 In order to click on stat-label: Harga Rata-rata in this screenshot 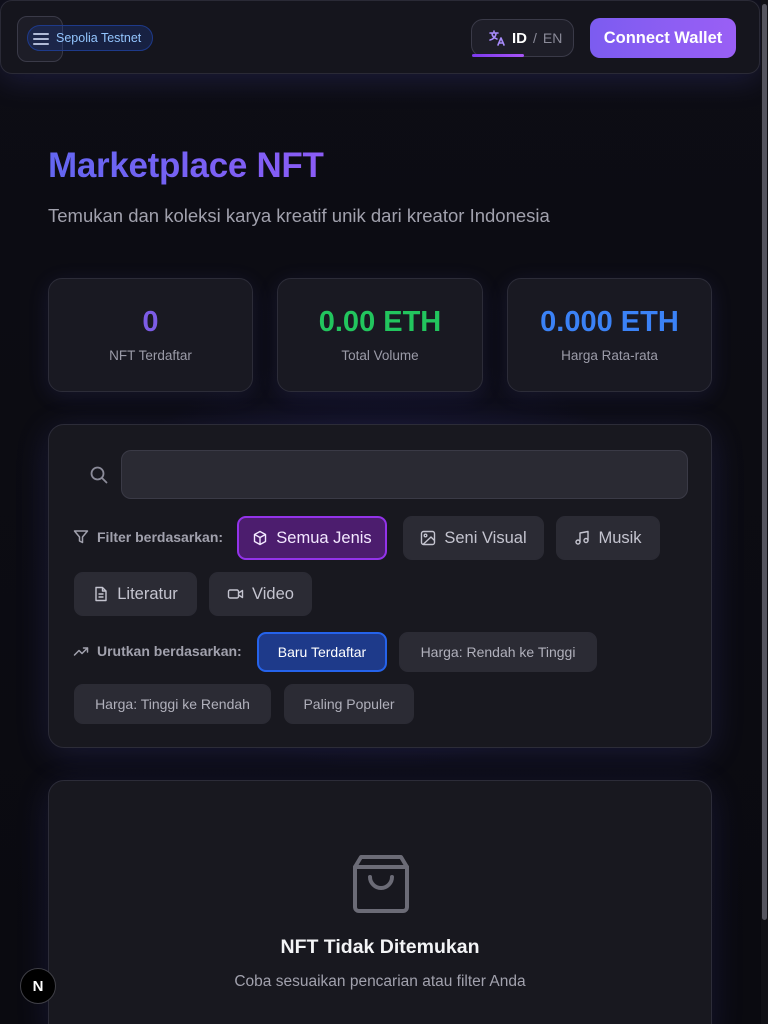, I will do `click(609, 355)`.